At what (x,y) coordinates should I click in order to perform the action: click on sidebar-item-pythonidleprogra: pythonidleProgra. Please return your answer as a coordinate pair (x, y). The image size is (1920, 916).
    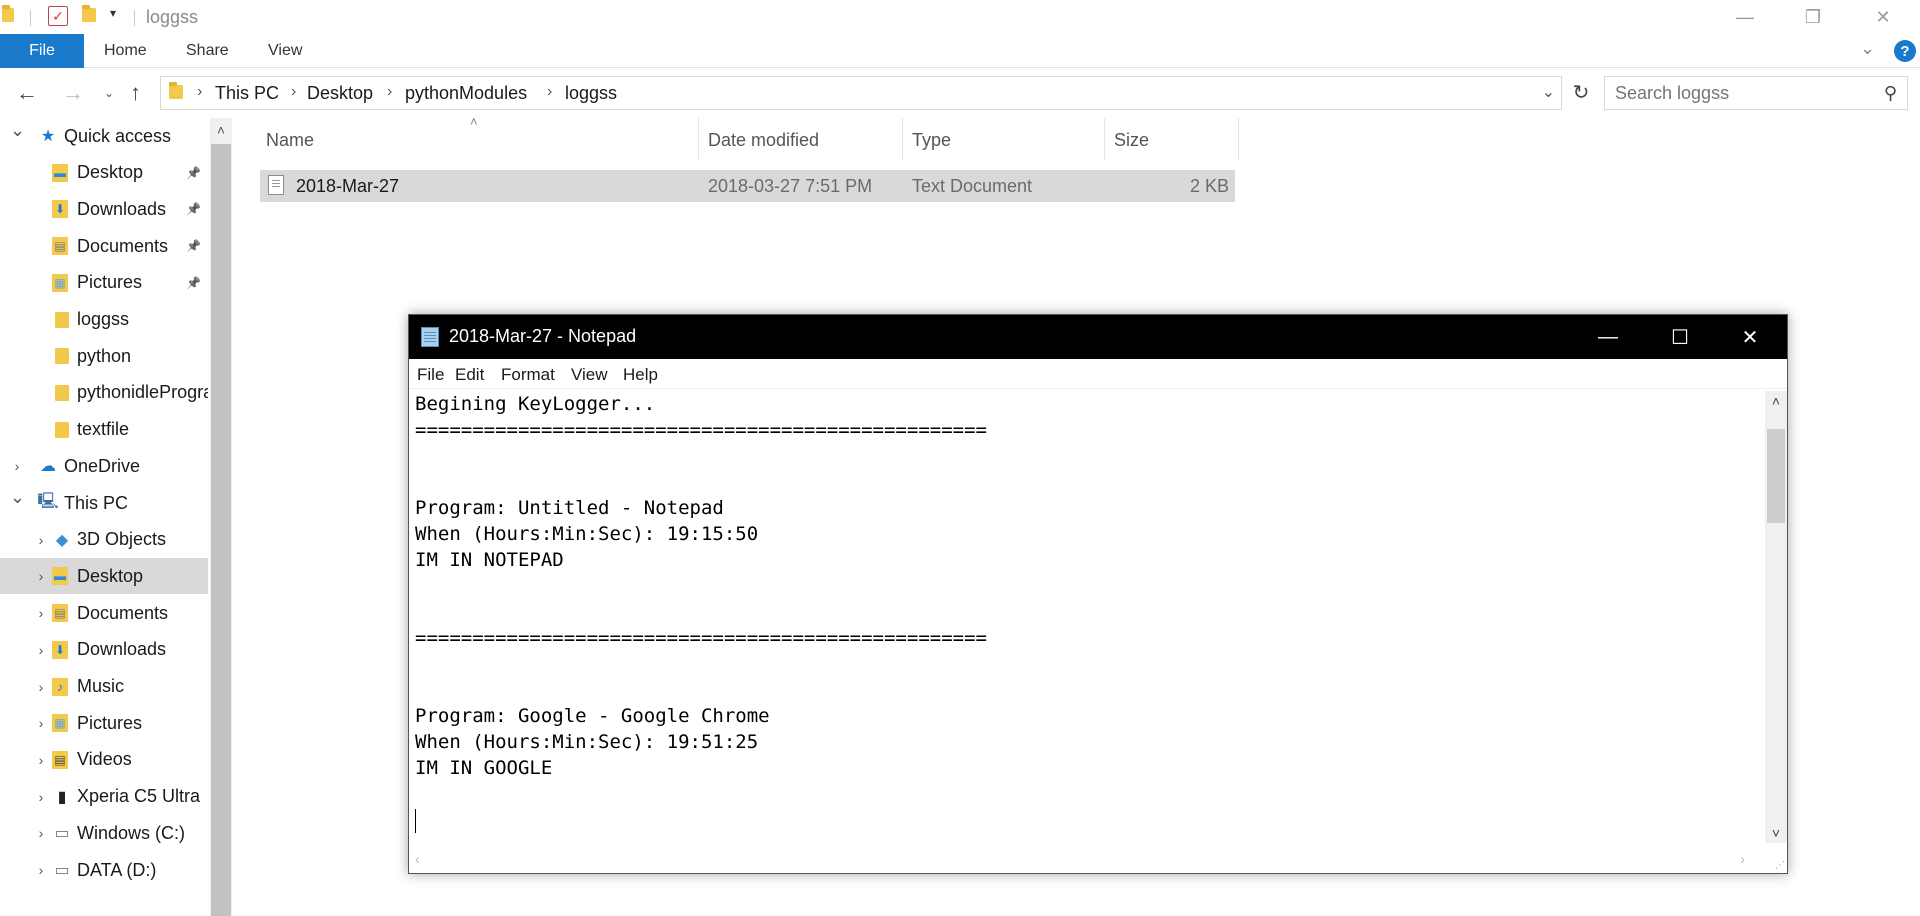
    Looking at the image, I should click on (104, 393).